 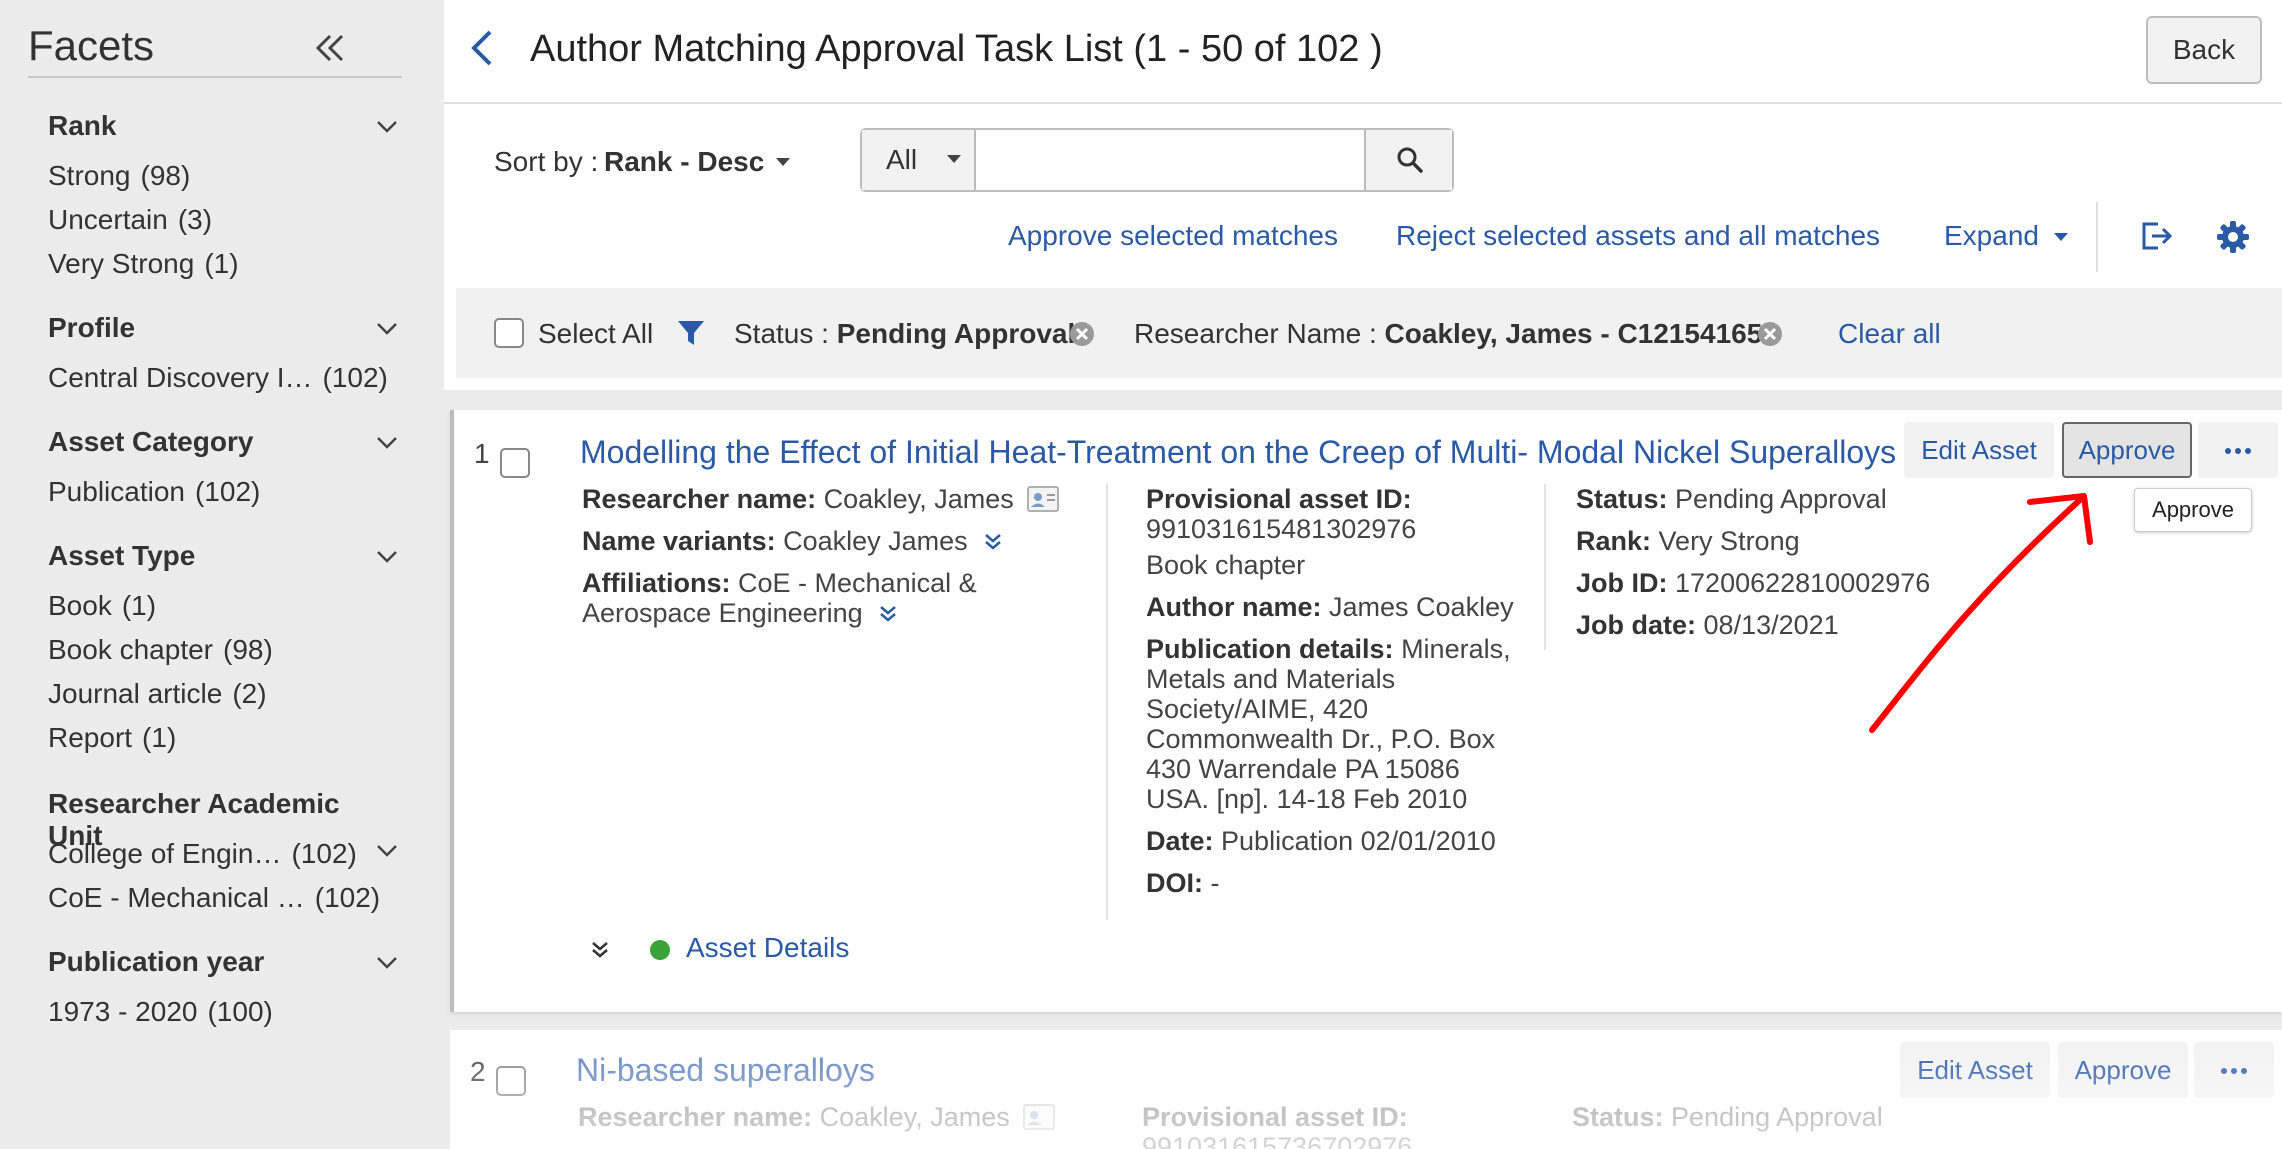 I want to click on reject-selected-link: Reject selected assets and all matches, so click(x=1638, y=236).